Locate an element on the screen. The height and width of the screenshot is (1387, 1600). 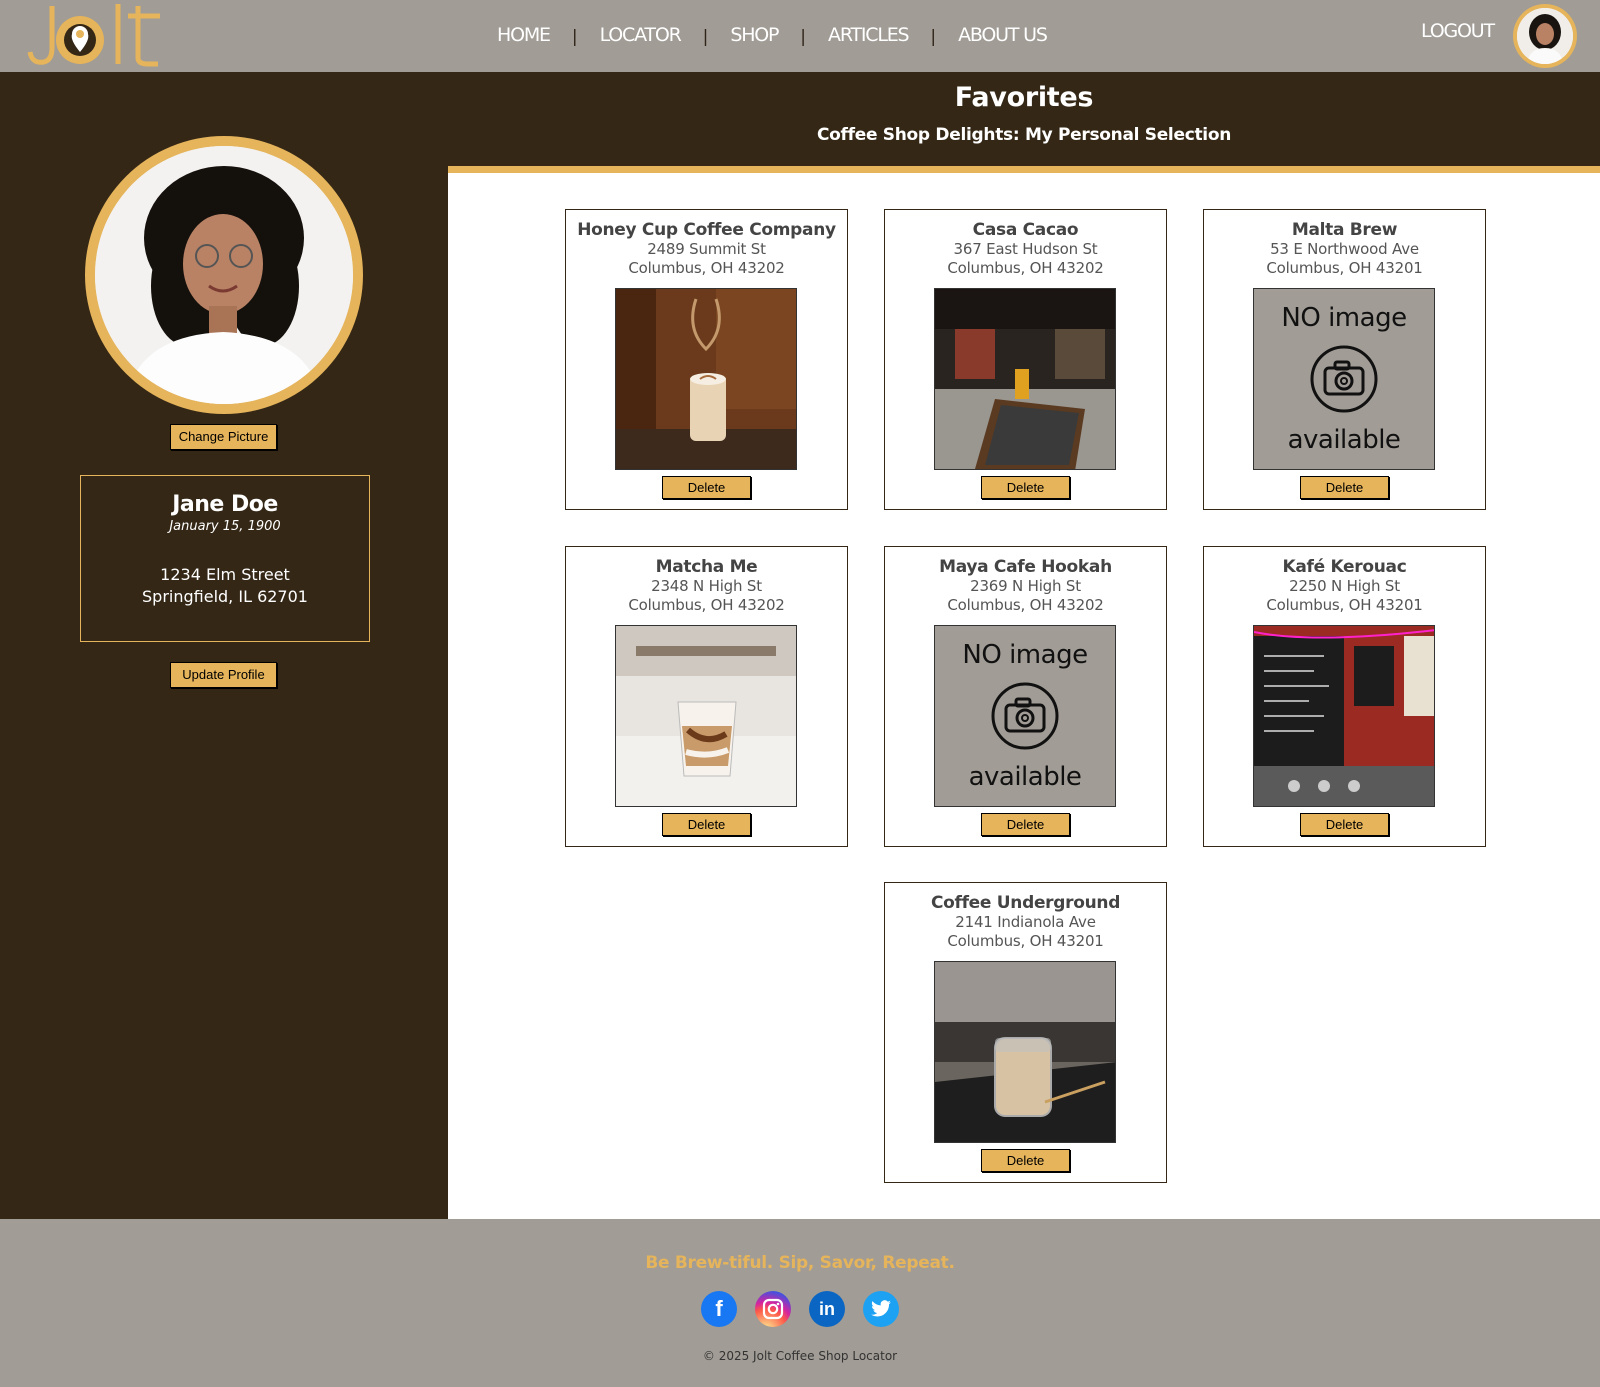
profile-address: 1234 Elm Street Springfield, IL 62701 is located at coordinates (225, 586).